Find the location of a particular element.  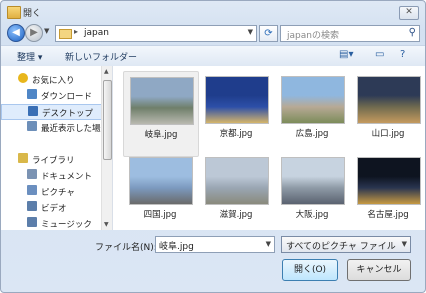

scroll-down-icon: ▼ is located at coordinates (106, 224).